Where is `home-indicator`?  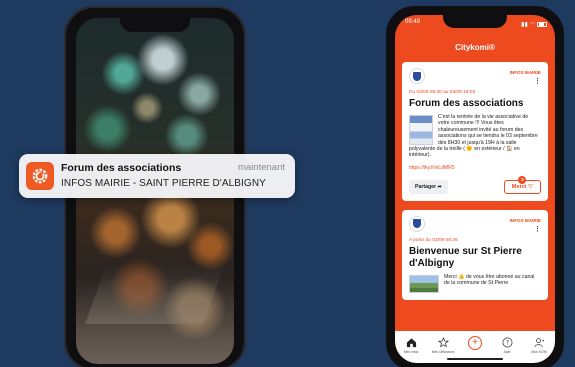 home-indicator is located at coordinates (475, 359).